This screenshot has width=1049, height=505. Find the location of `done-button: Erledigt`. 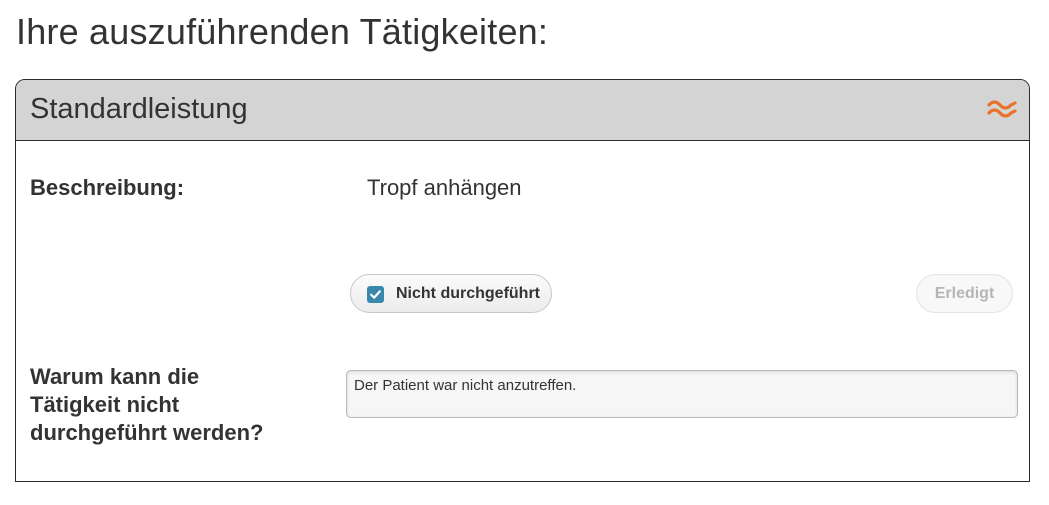

done-button: Erledigt is located at coordinates (964, 293).